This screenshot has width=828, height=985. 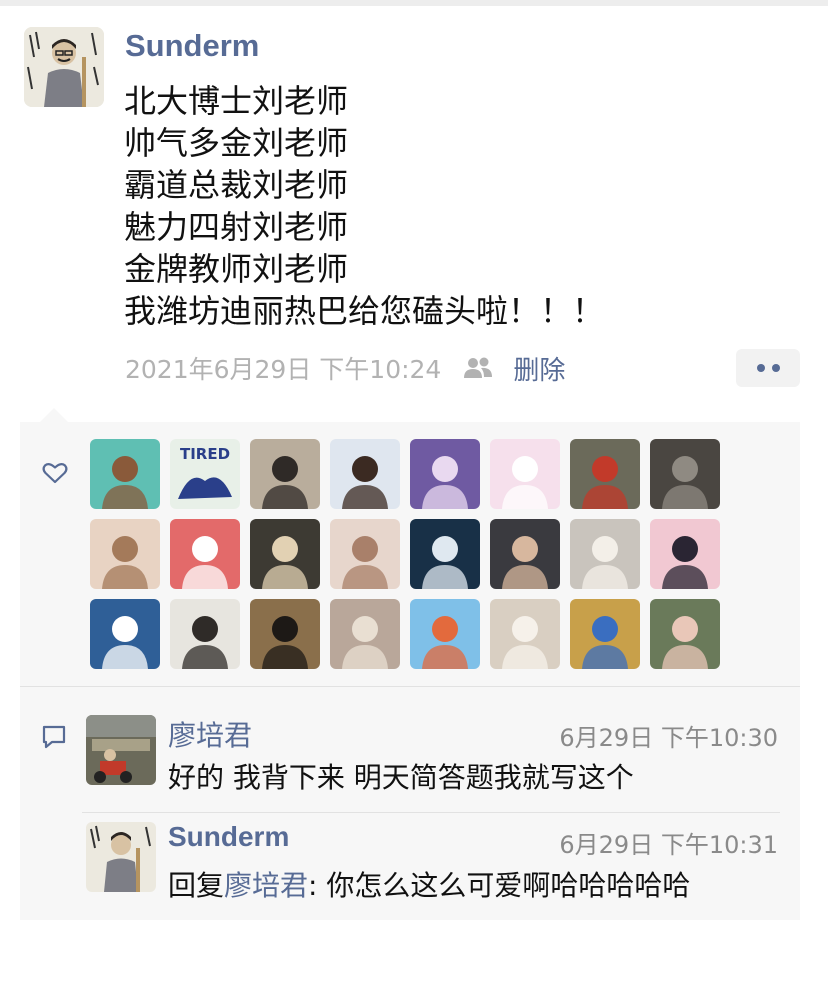 I want to click on like-avatar-sleeping-dog, so click(x=605, y=554).